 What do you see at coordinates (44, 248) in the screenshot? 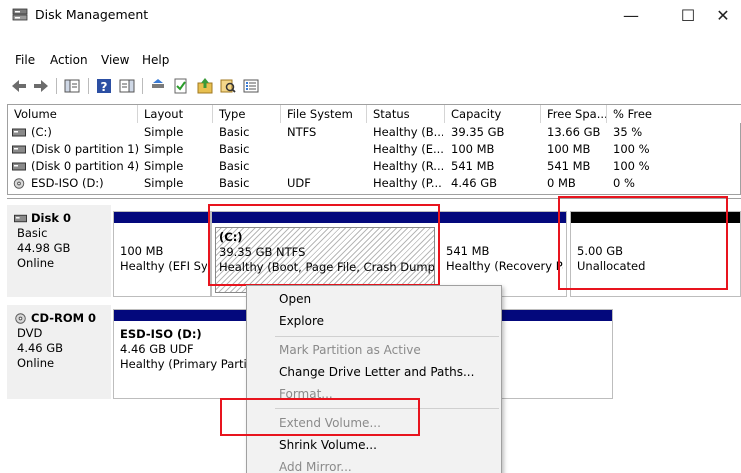
I see `disk-0-size: 44.98 GB` at bounding box center [44, 248].